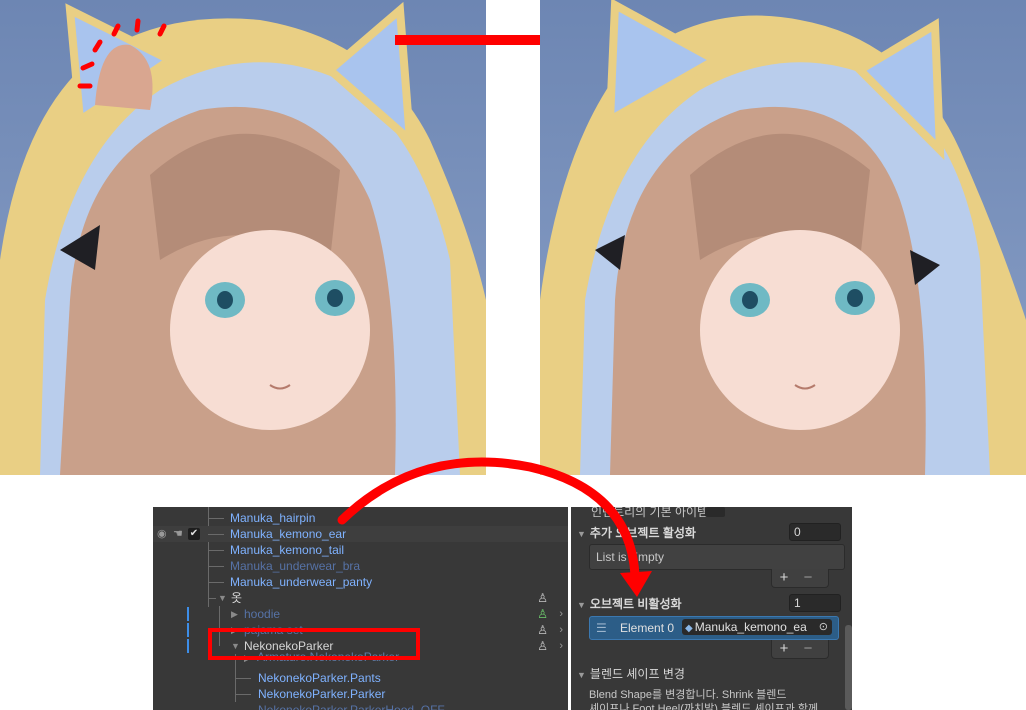  What do you see at coordinates (704, 706) in the screenshot?
I see `blend-description-line2: 셰이프나 Foot Heel(까치발) 블렌드 셰이프과 함께` at bounding box center [704, 706].